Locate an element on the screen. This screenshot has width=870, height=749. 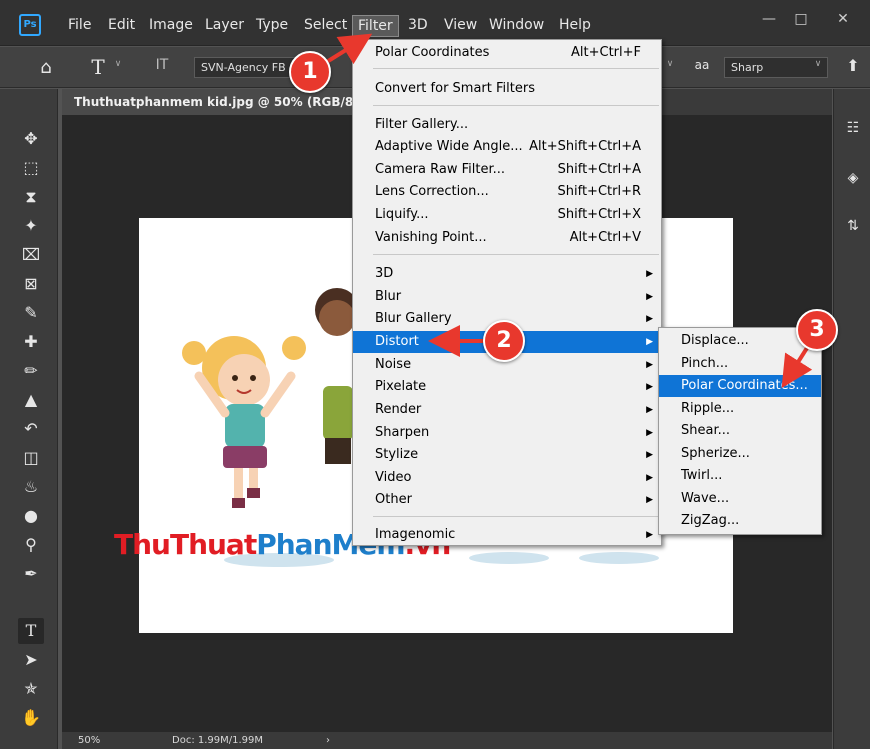
step-badge-2: 2 is located at coordinates (504, 341).